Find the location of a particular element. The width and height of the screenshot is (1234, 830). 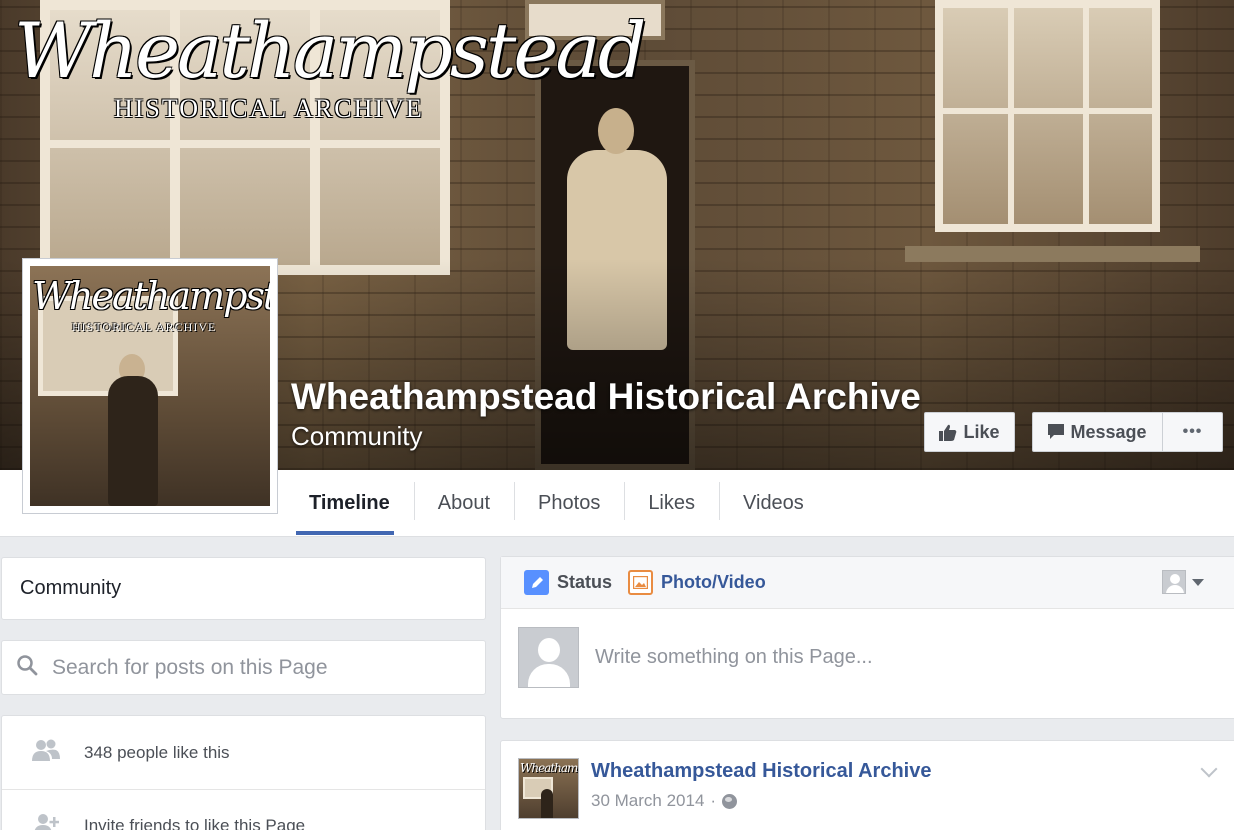

likes-count-label: 348 people like this is located at coordinates (157, 752).